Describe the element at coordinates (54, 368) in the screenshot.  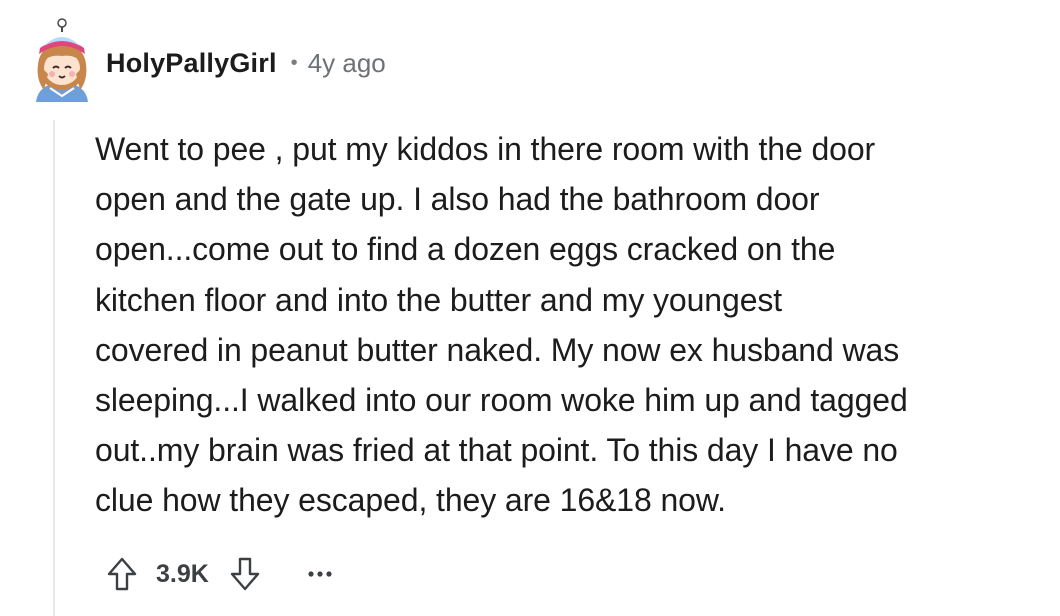
I see `thread-line` at that location.